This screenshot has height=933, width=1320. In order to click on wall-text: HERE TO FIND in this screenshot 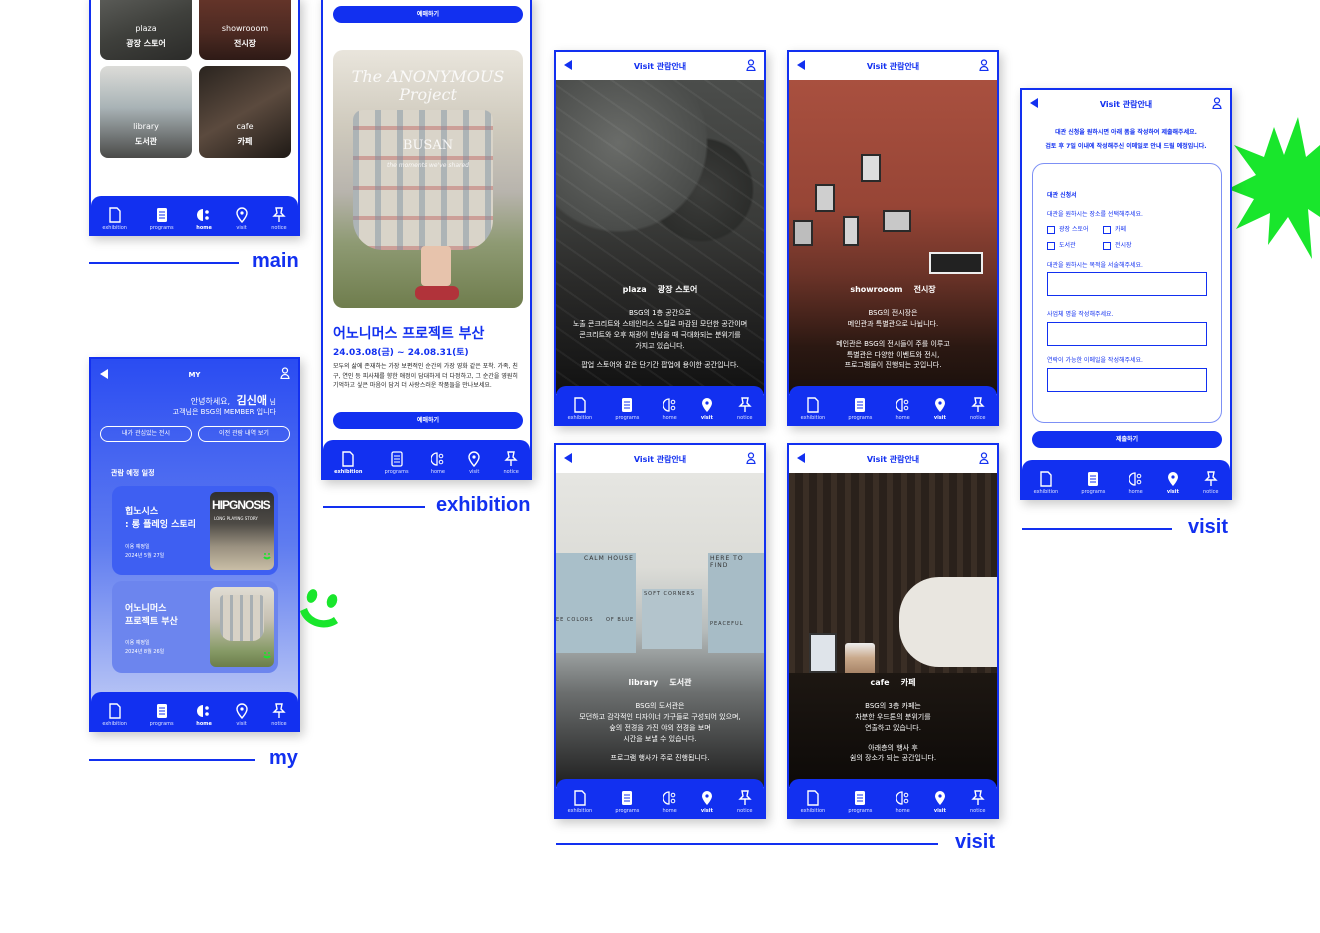, I will do `click(727, 562)`.